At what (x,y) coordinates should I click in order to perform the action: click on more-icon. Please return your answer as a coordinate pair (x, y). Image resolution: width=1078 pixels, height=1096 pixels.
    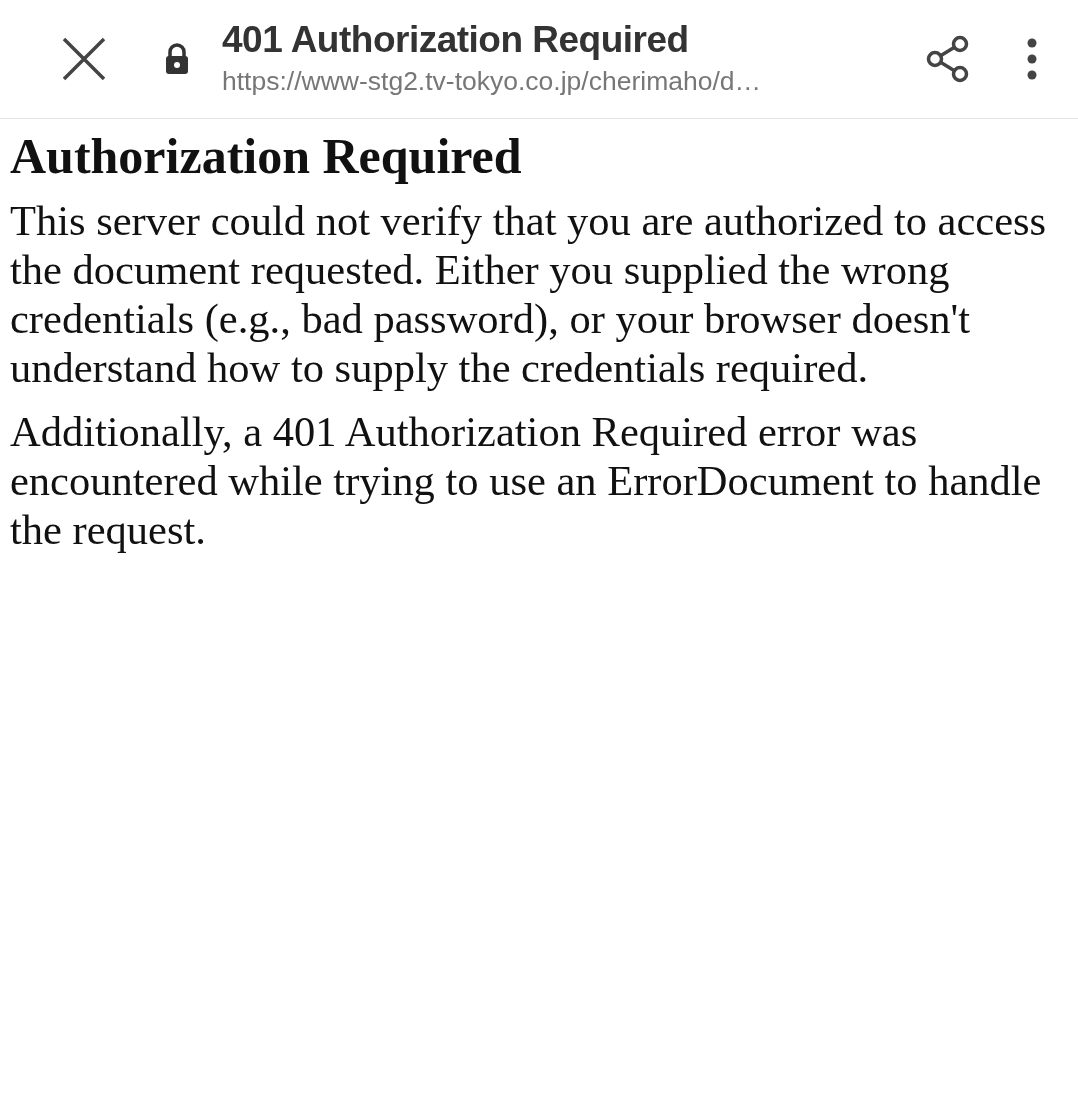
    Looking at the image, I should click on (1032, 59).